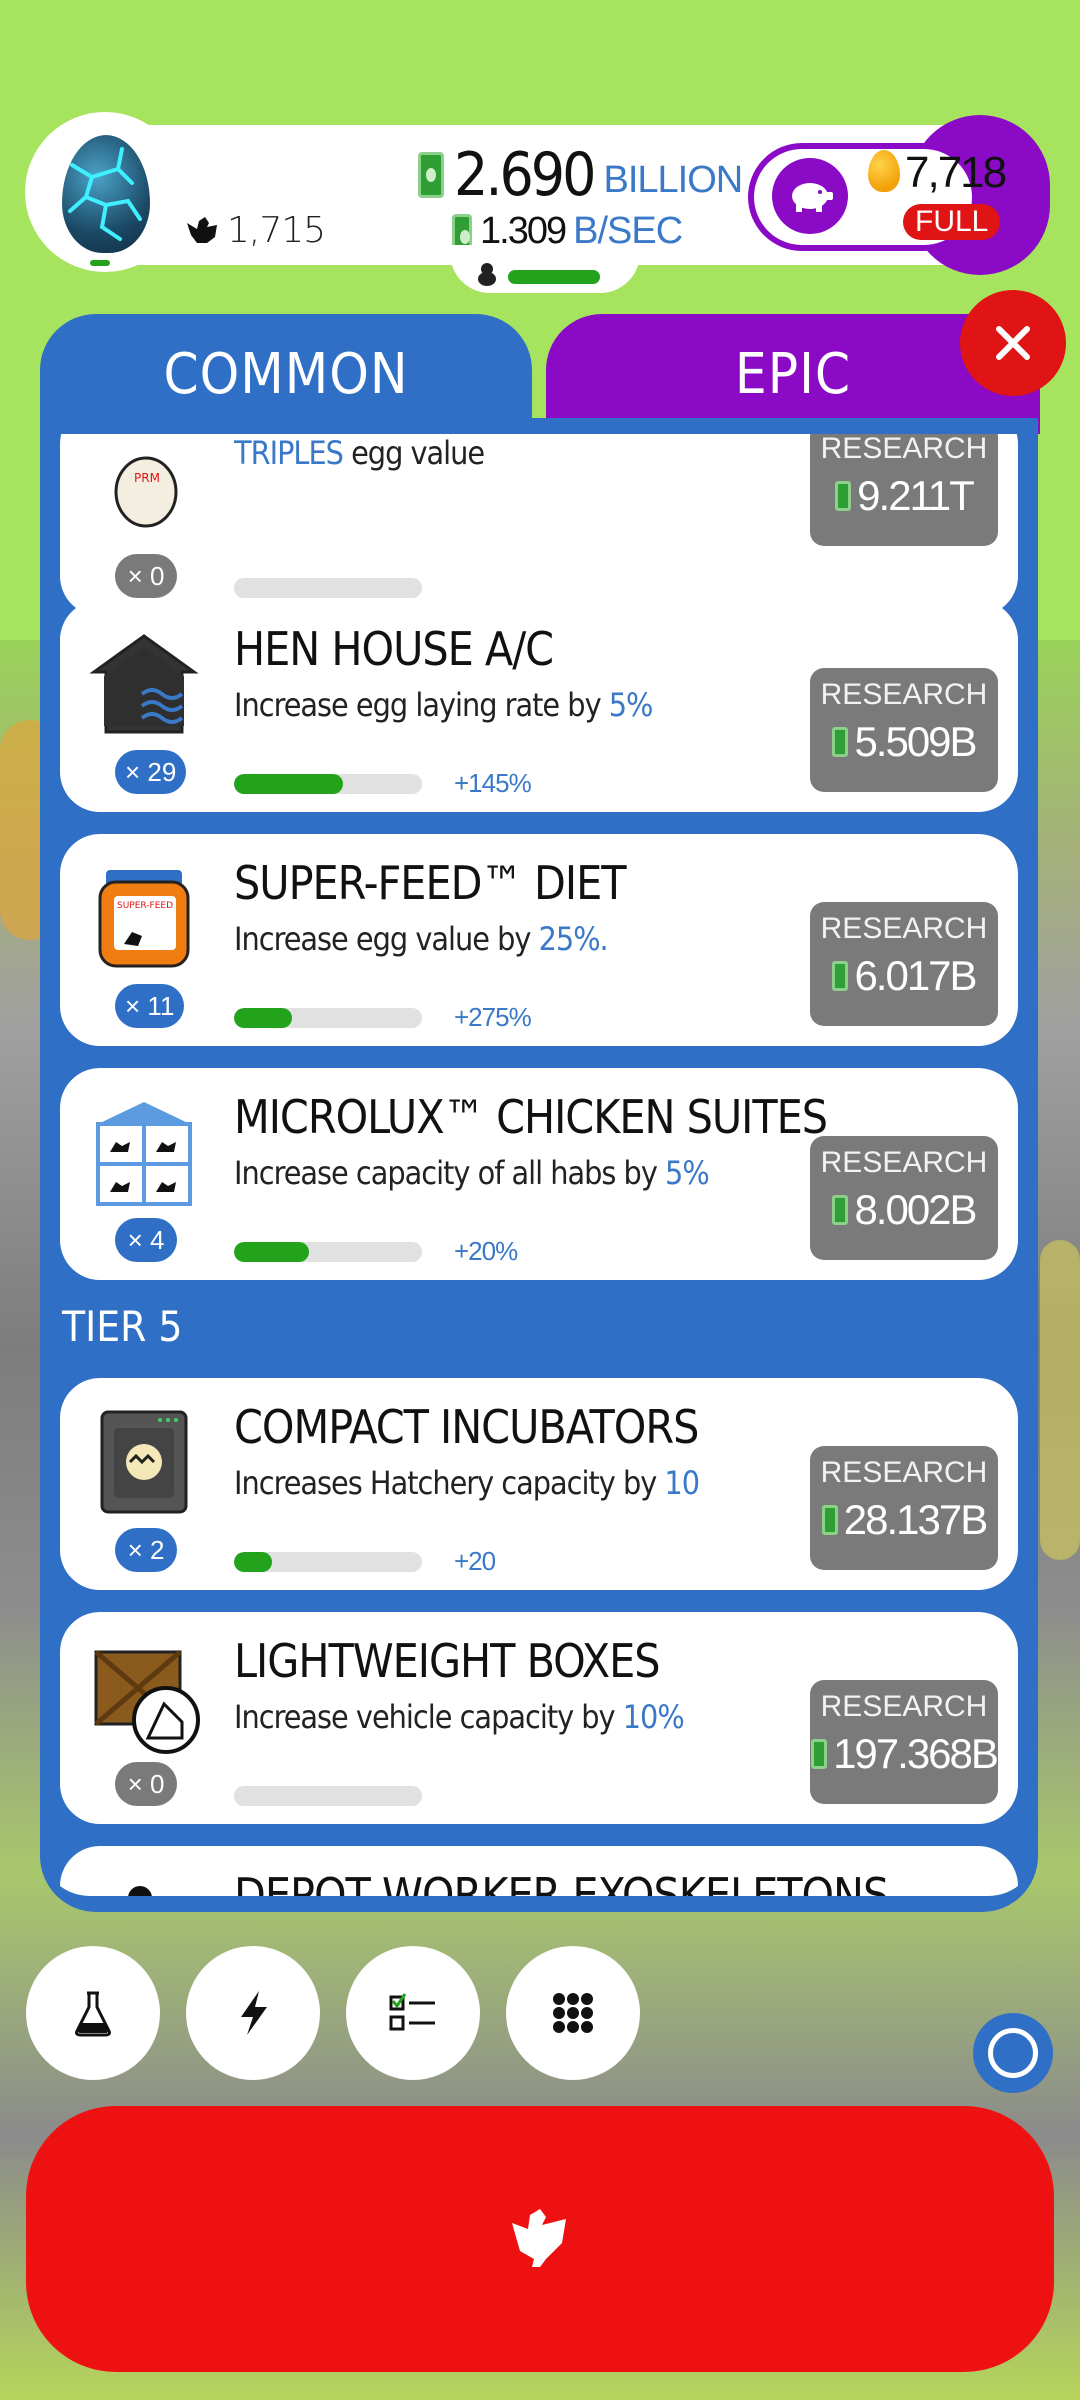  What do you see at coordinates (904, 496) in the screenshot?
I see `research-price: 9.211T` at bounding box center [904, 496].